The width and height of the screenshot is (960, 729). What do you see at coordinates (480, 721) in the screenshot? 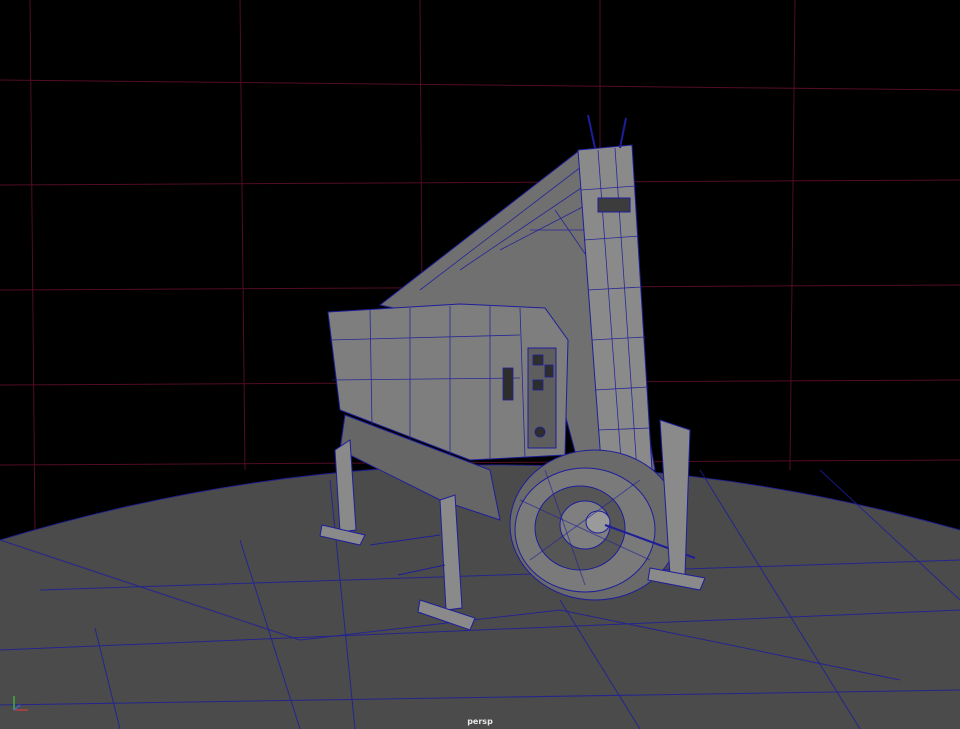
I see `camera-name-label: persp` at bounding box center [480, 721].